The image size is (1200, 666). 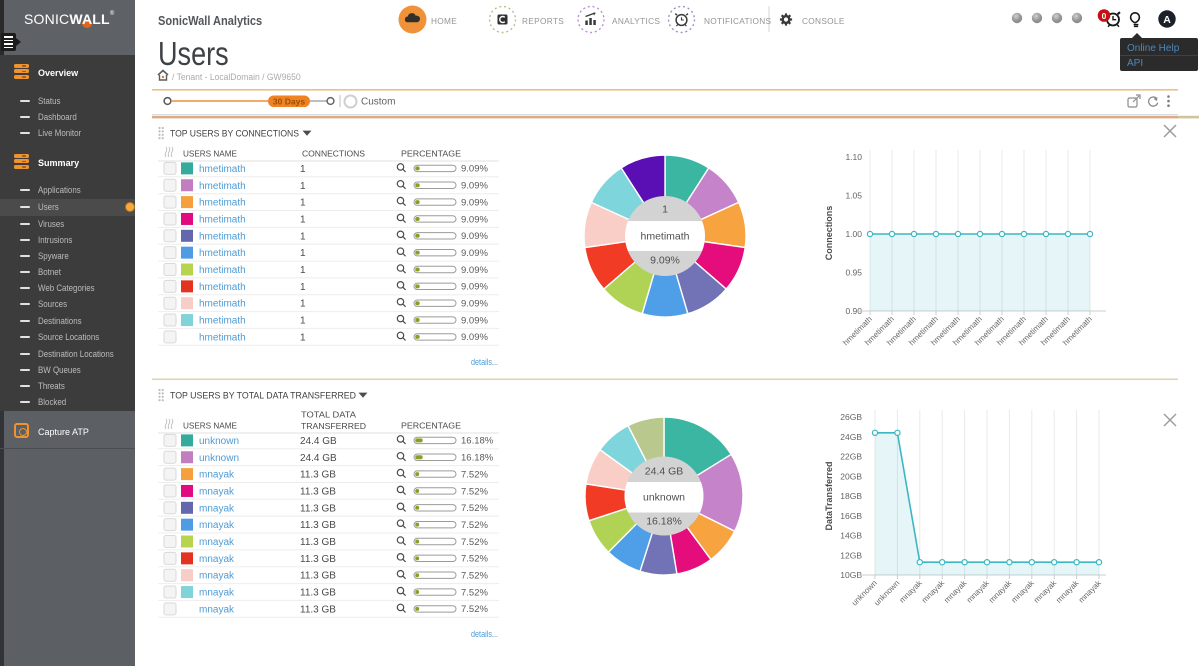 What do you see at coordinates (851, 536) in the screenshot?
I see `svg-text: 14GB` at bounding box center [851, 536].